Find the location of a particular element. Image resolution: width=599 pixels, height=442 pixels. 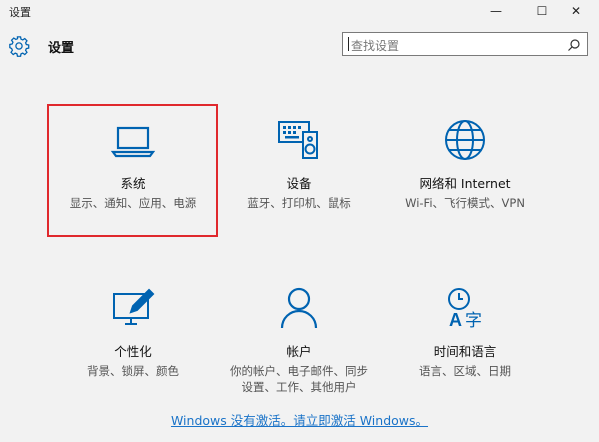

time-language-icon: A 字 is located at coordinates (465, 310).